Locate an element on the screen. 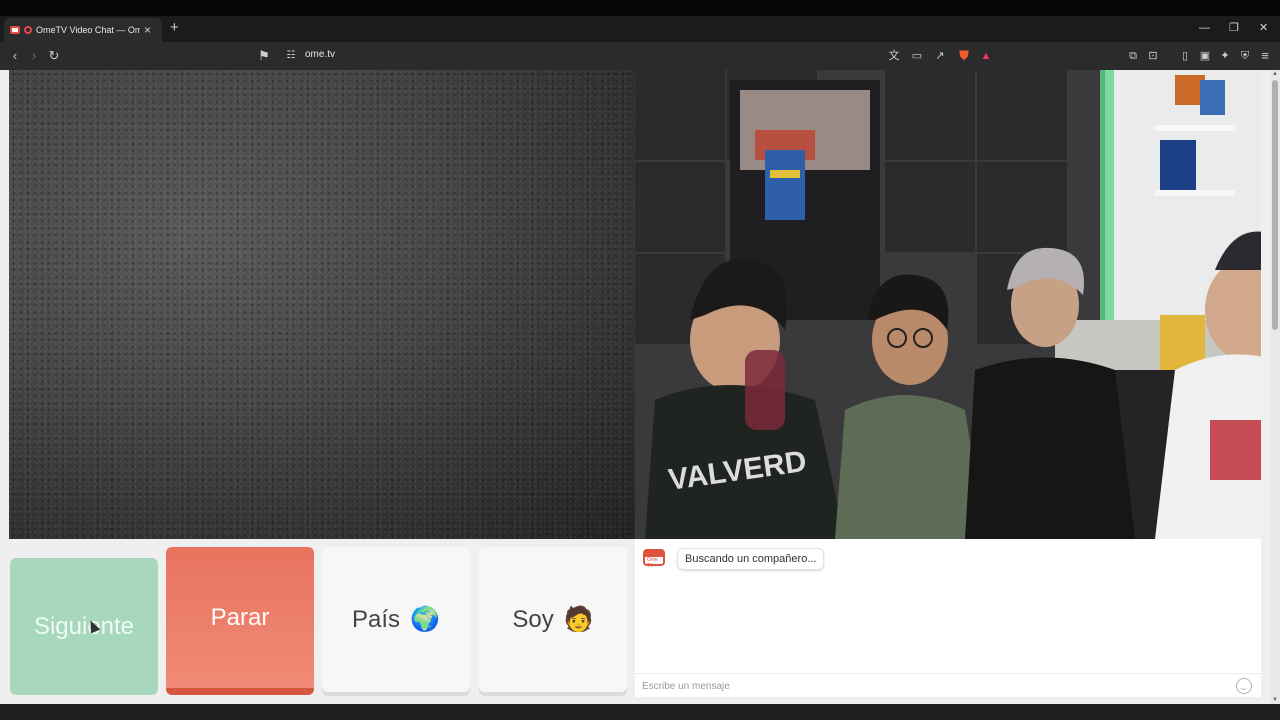  stop-button: Parar is located at coordinates (240, 621).